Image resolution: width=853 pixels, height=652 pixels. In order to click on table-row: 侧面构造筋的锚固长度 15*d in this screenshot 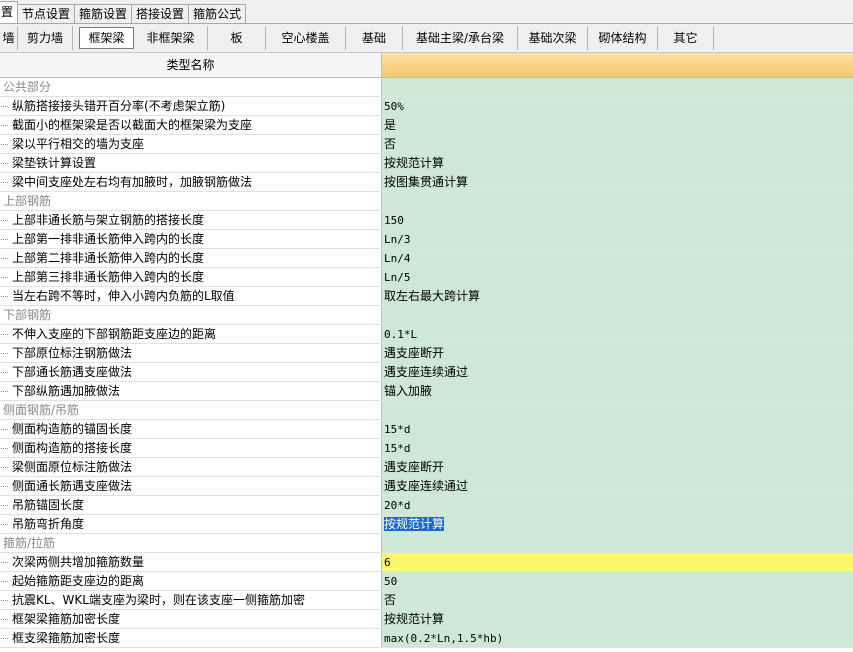, I will do `click(426, 429)`.